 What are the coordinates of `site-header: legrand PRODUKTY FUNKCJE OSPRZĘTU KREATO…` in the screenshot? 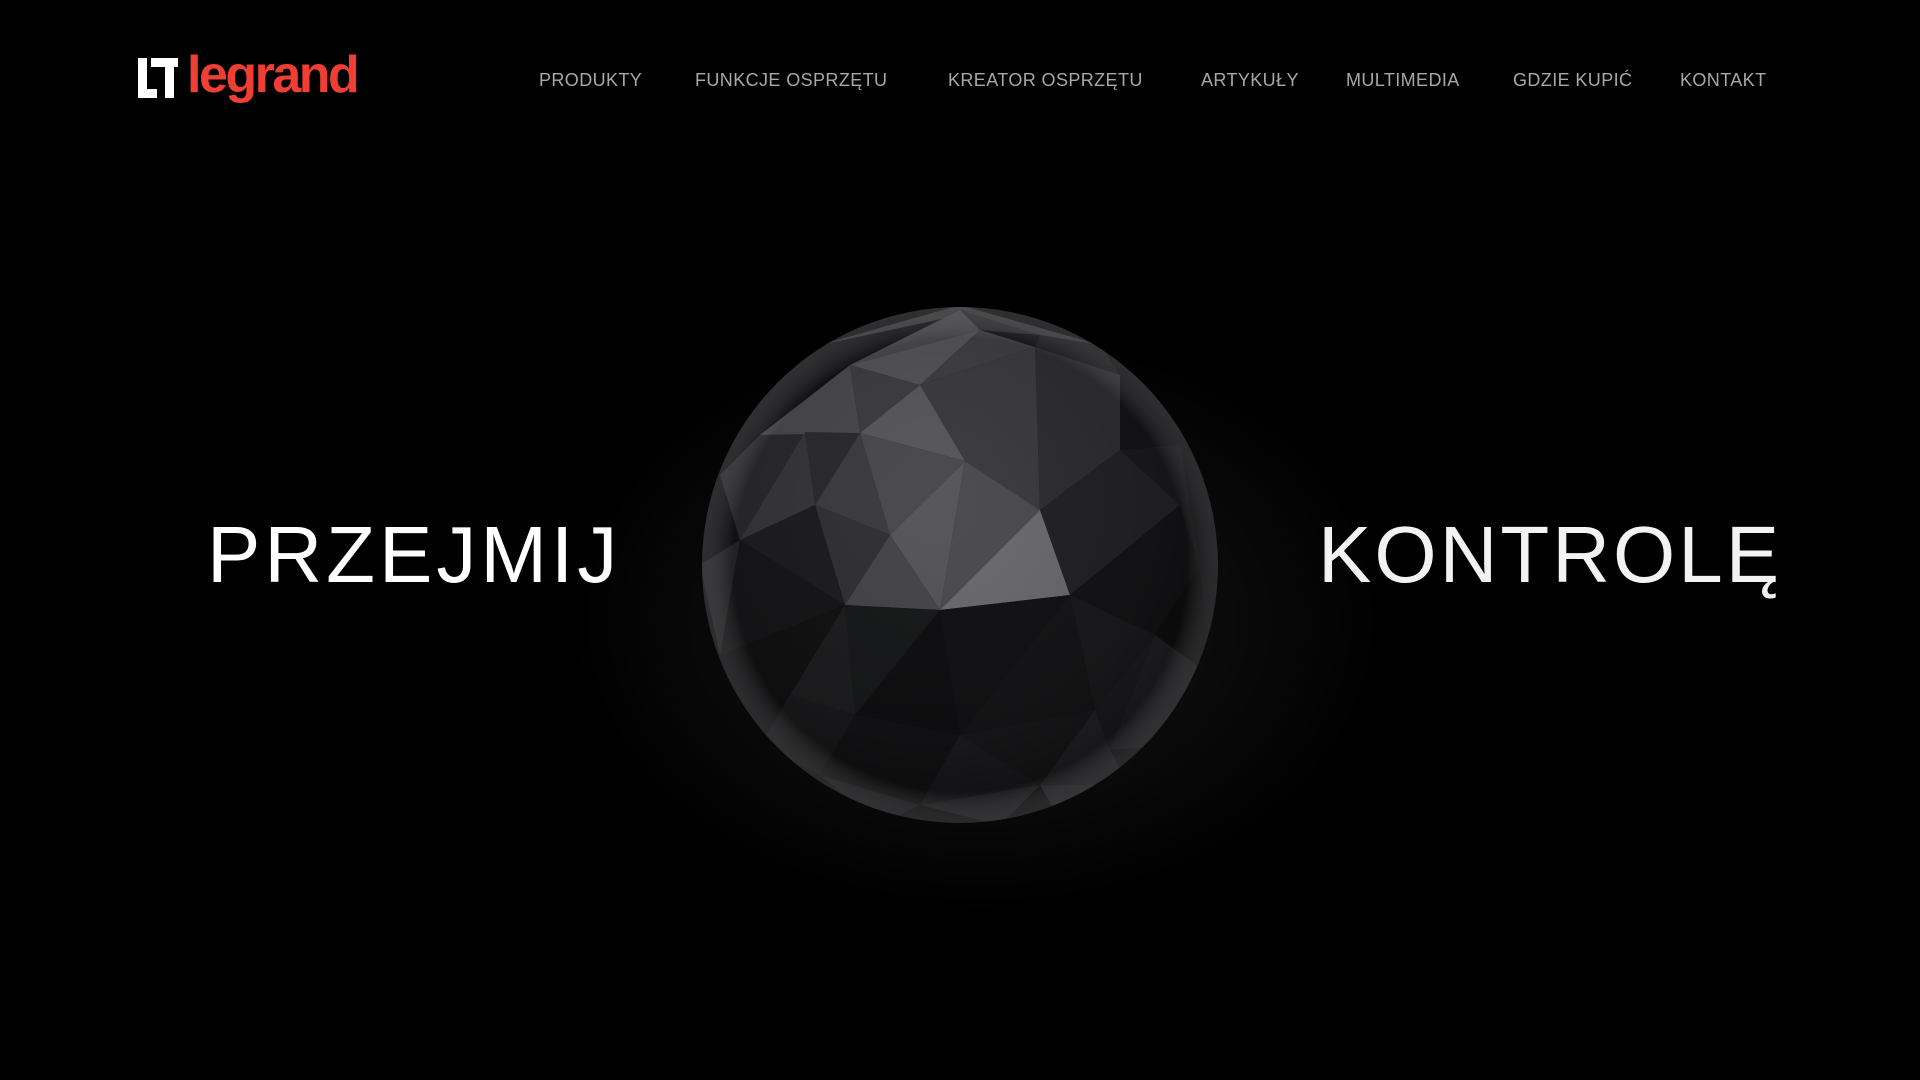 It's located at (960, 80).